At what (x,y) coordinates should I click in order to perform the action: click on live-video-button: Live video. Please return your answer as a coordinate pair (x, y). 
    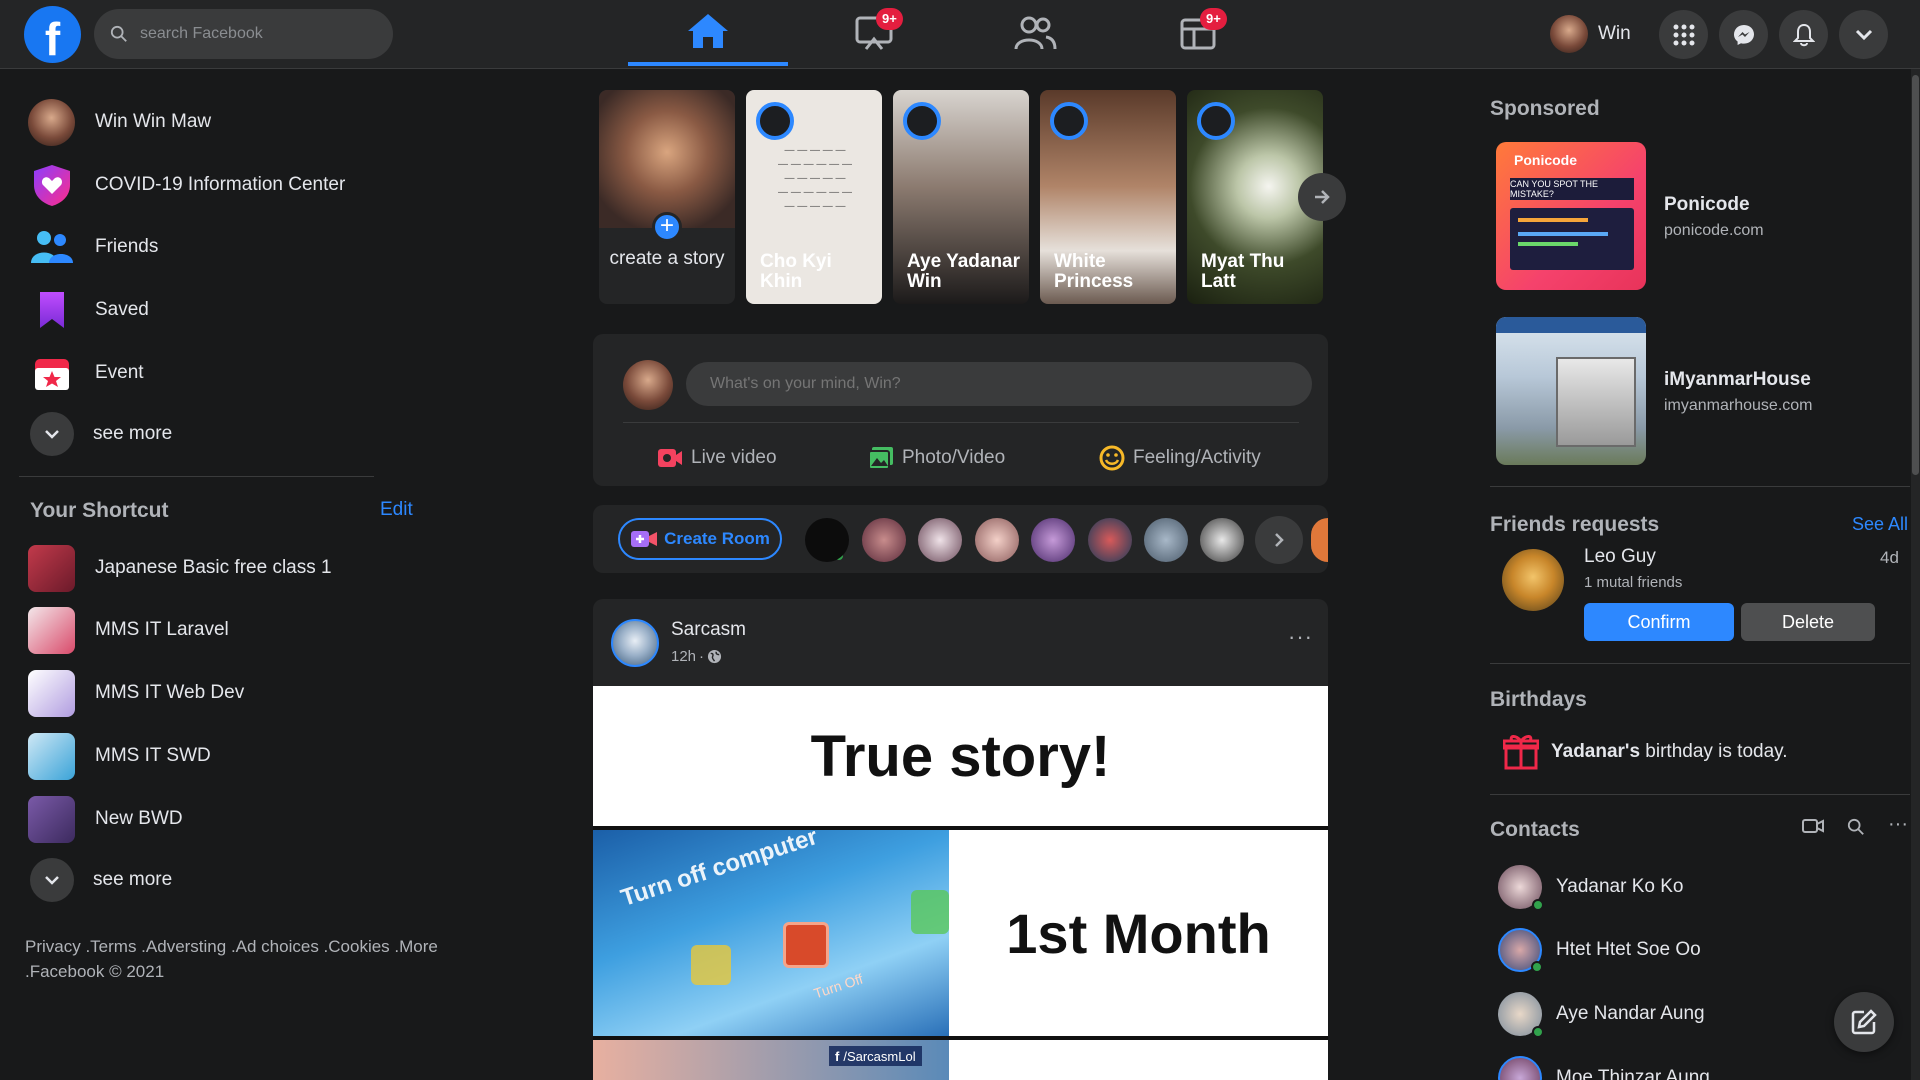
    Looking at the image, I should click on (717, 458).